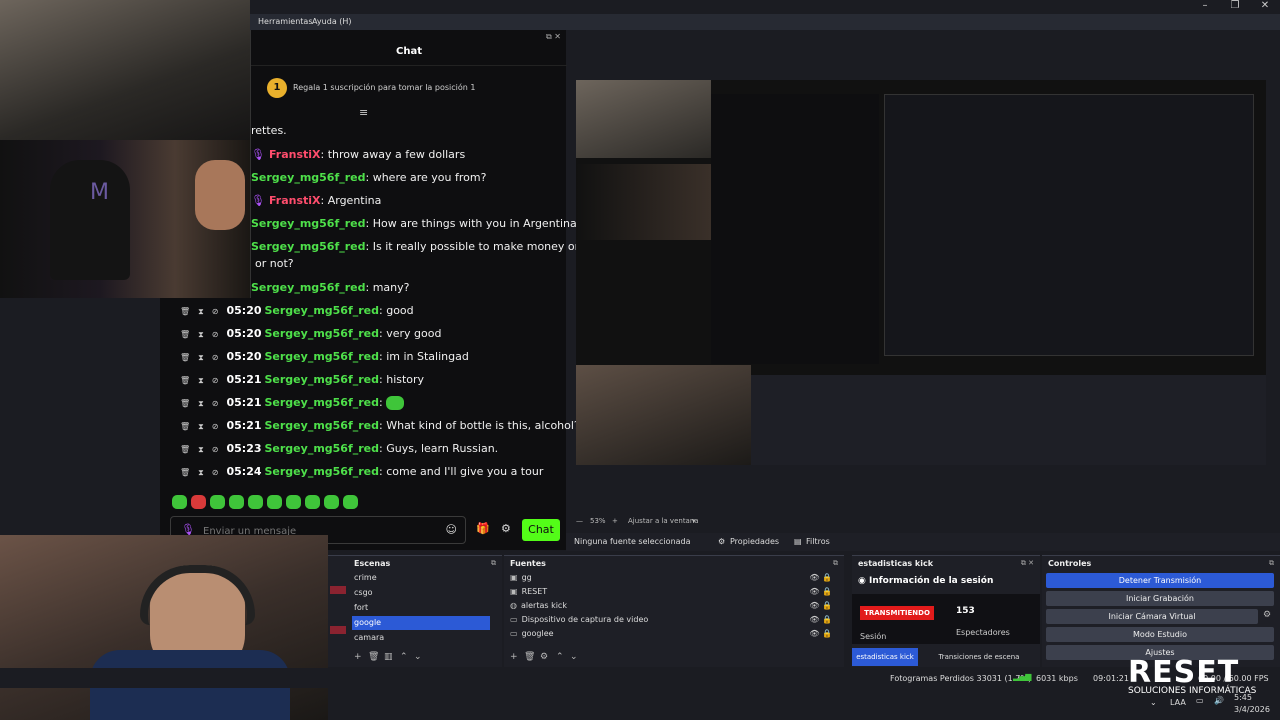  Describe the element at coordinates (979, 657) in the screenshot. I see `tab-transitions: Transiciones de escena` at that location.